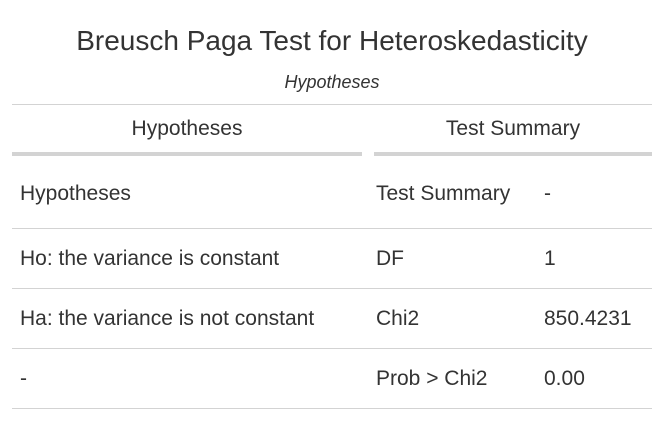 This screenshot has width=670, height=422. What do you see at coordinates (332, 379) in the screenshot?
I see `table-row: - Prob > Chi2 0.00` at bounding box center [332, 379].